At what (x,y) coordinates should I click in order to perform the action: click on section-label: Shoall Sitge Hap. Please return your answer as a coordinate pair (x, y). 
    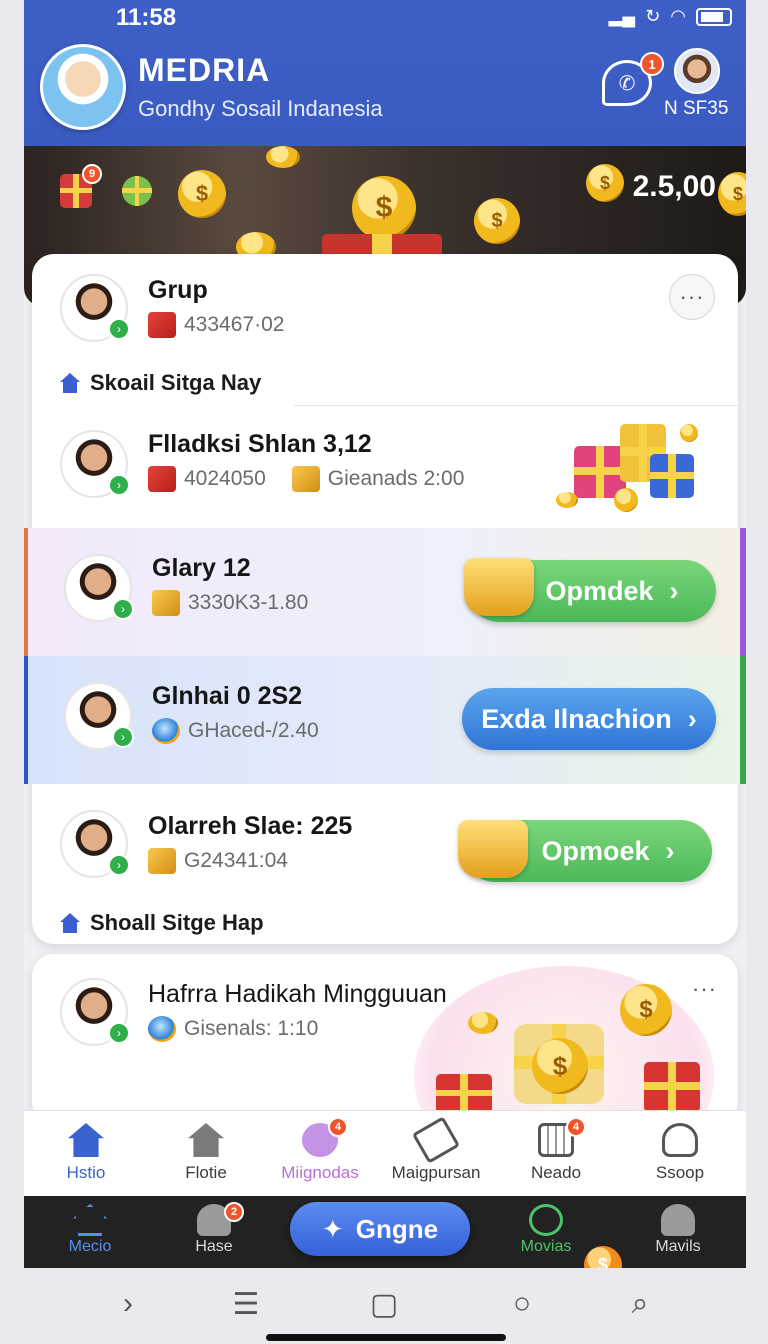
    Looking at the image, I should click on (162, 923).